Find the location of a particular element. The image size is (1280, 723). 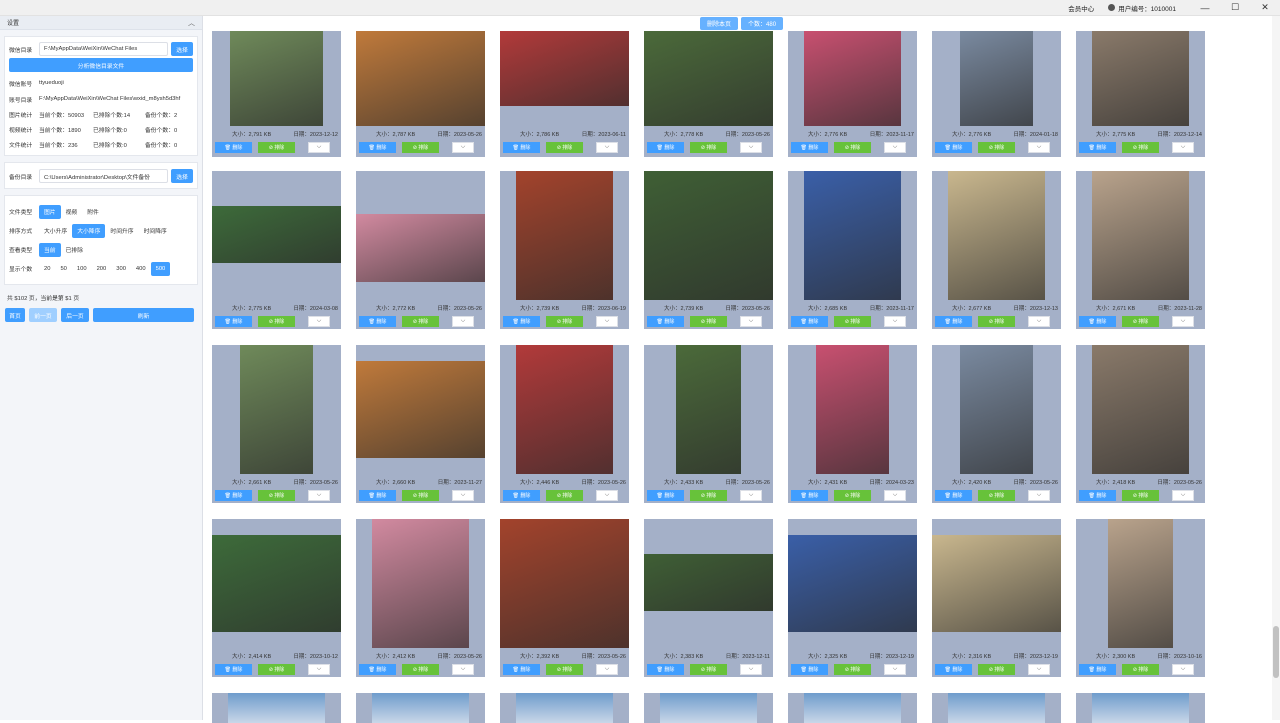

sort-time-desc: 时间降序 is located at coordinates (155, 231).